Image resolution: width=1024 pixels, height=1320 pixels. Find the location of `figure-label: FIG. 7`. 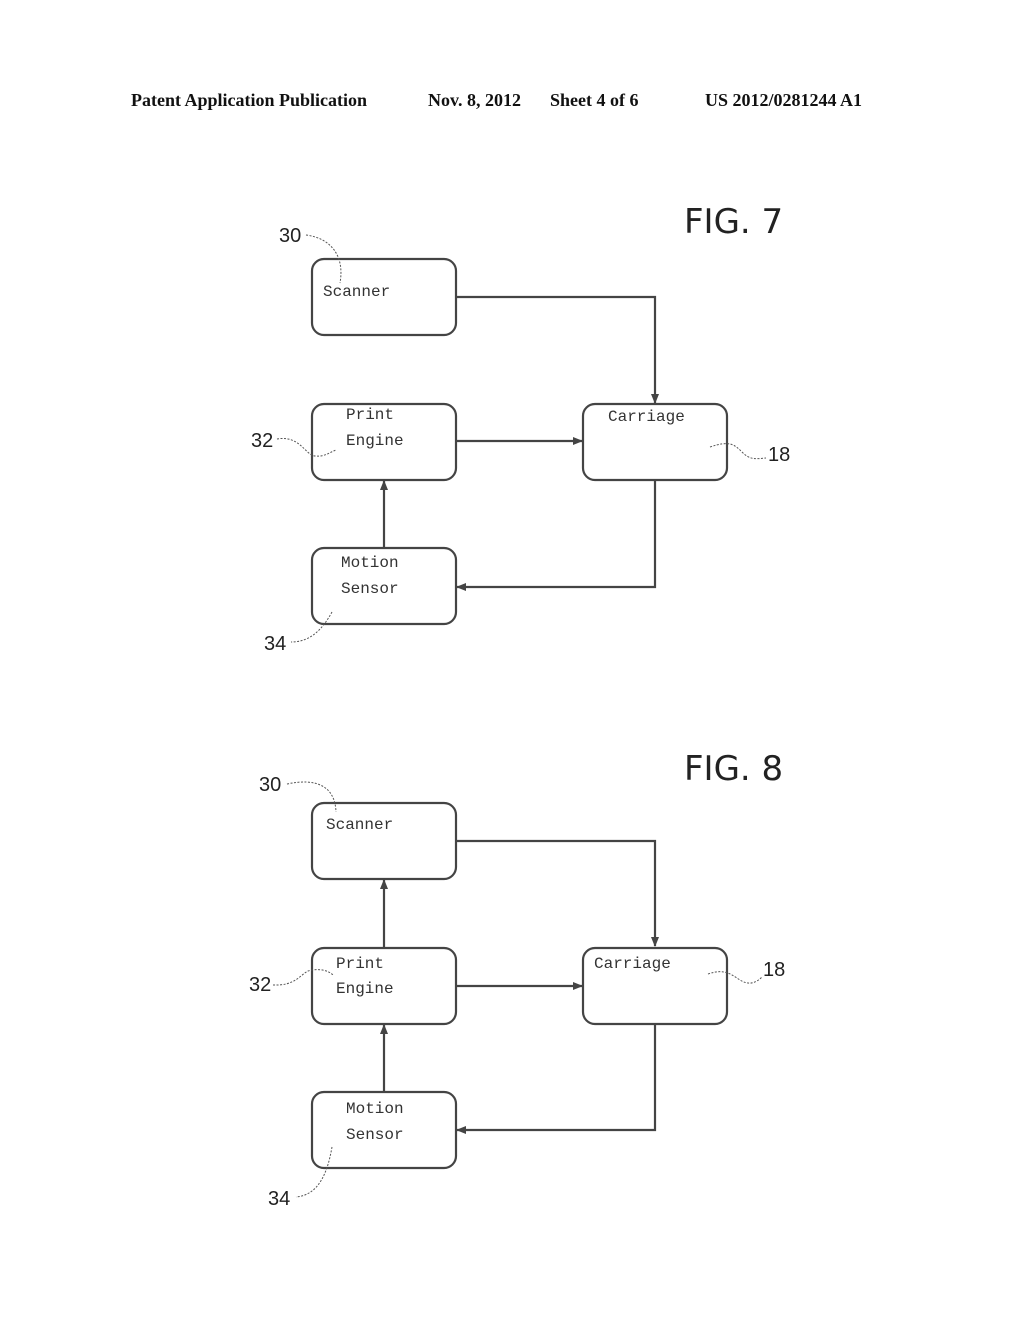

figure-label: FIG. 7 is located at coordinates (733, 222).